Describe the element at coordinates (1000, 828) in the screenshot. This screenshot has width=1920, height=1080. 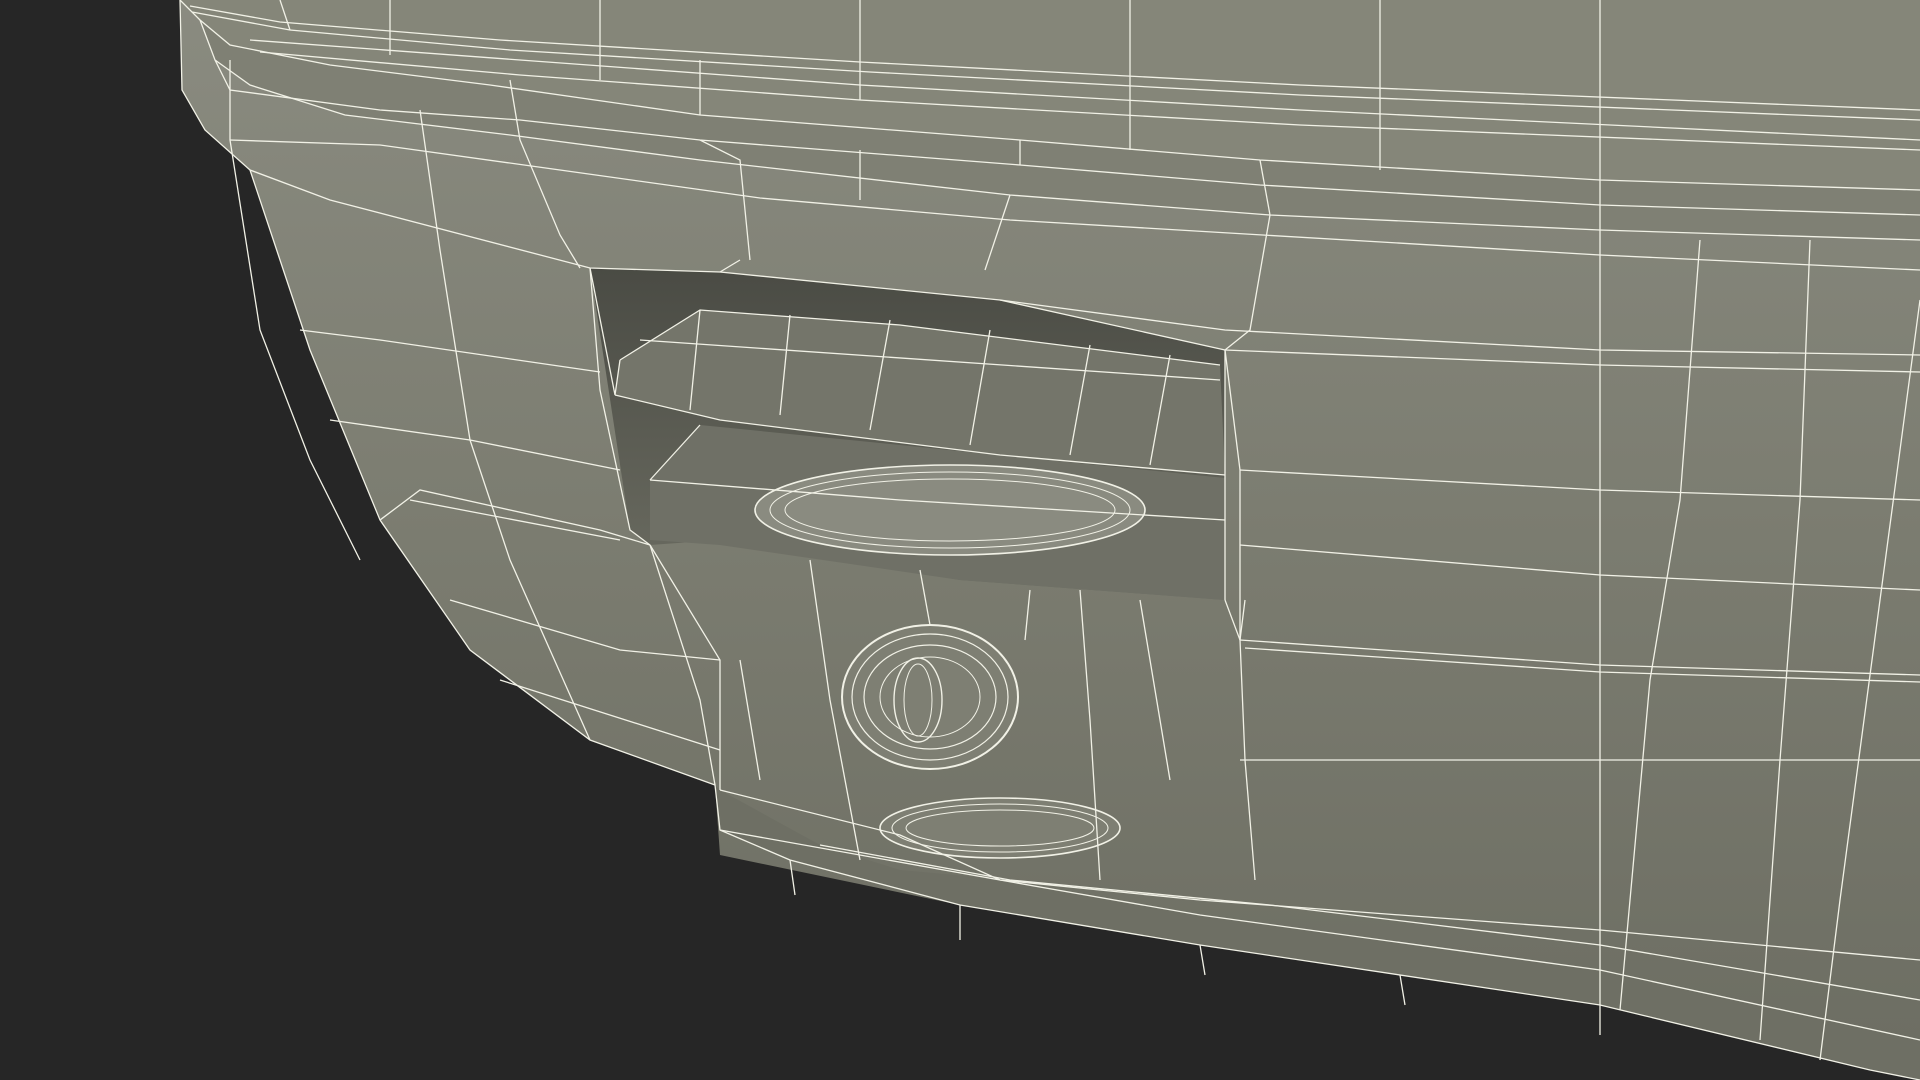
I see `lower-oval` at that location.